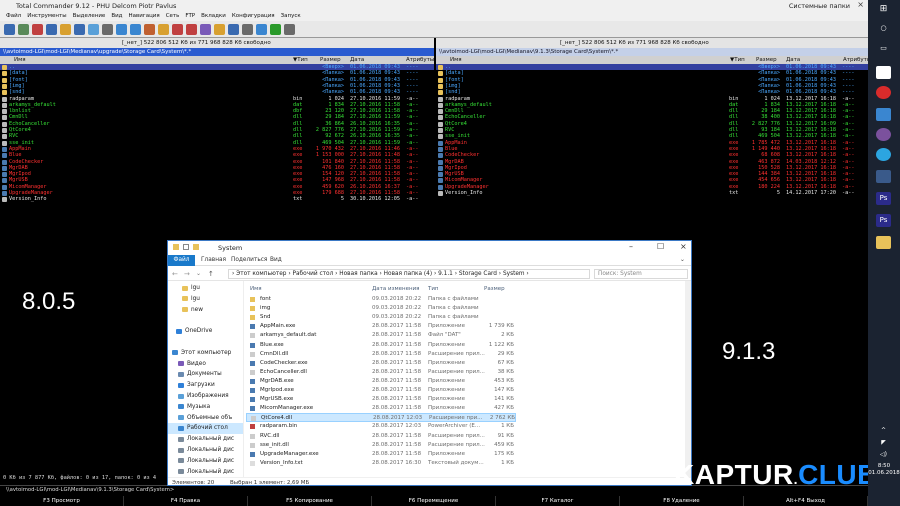  Describe the element at coordinates (494, 289) in the screenshot. I see `header-size: Размер` at that location.